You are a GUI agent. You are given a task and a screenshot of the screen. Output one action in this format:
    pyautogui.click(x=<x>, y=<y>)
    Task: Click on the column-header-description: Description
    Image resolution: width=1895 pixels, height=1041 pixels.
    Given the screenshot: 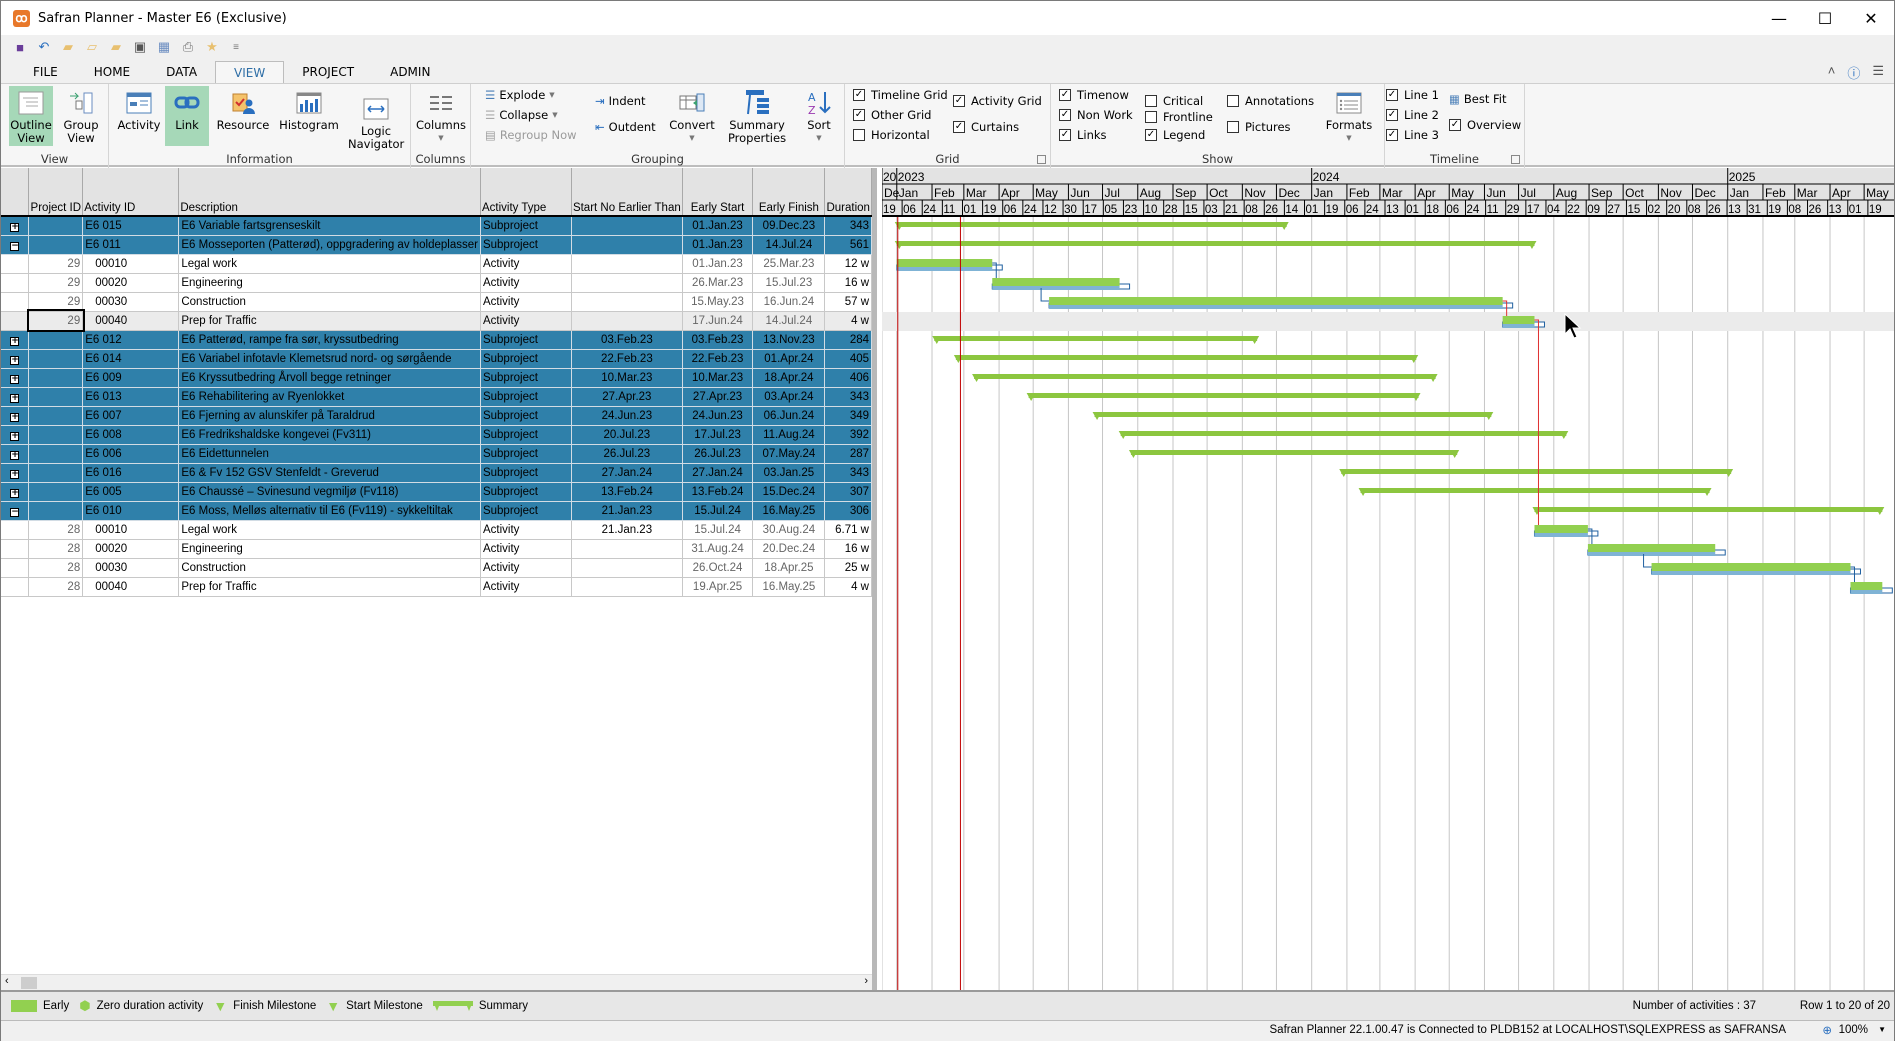 What is the action you would take?
    pyautogui.click(x=329, y=192)
    